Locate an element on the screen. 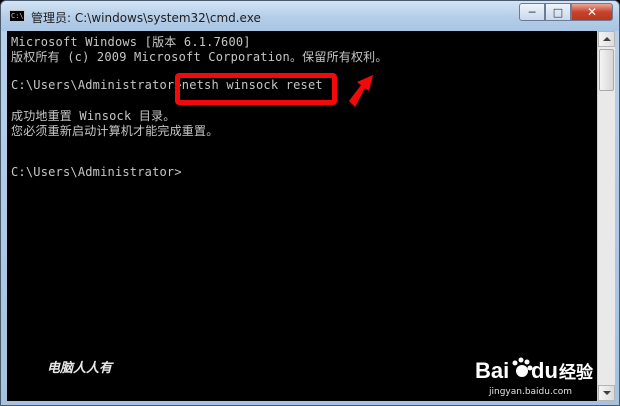  baidu-jingyan-logo: Bai du 经验 is located at coordinates (534, 370).